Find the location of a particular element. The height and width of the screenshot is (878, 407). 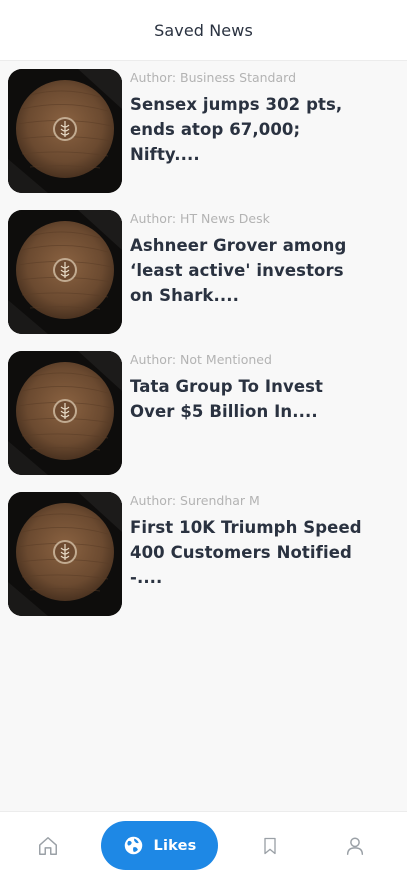

person-icon is located at coordinates (355, 846).